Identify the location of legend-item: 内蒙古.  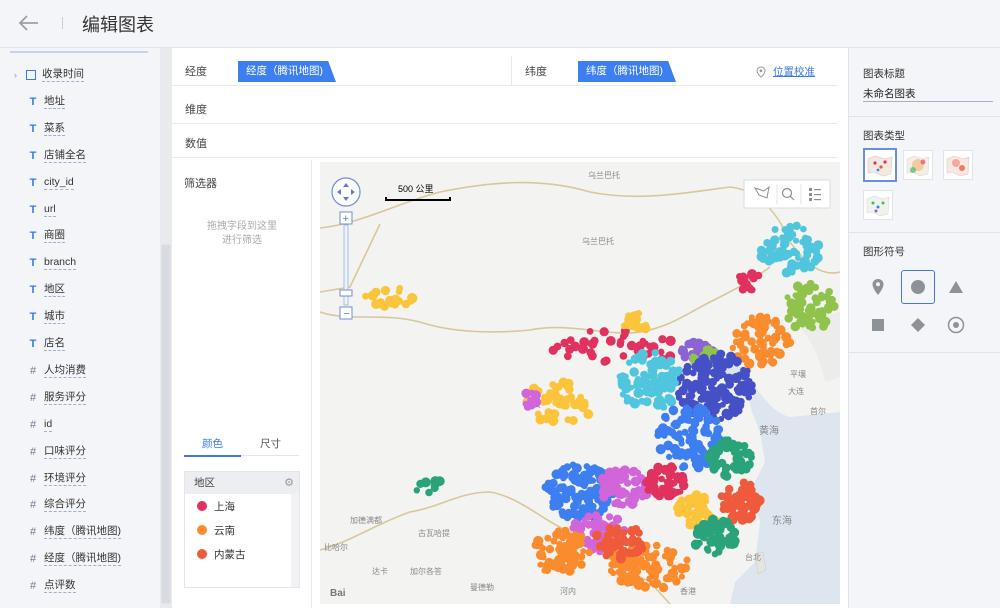
(242, 554).